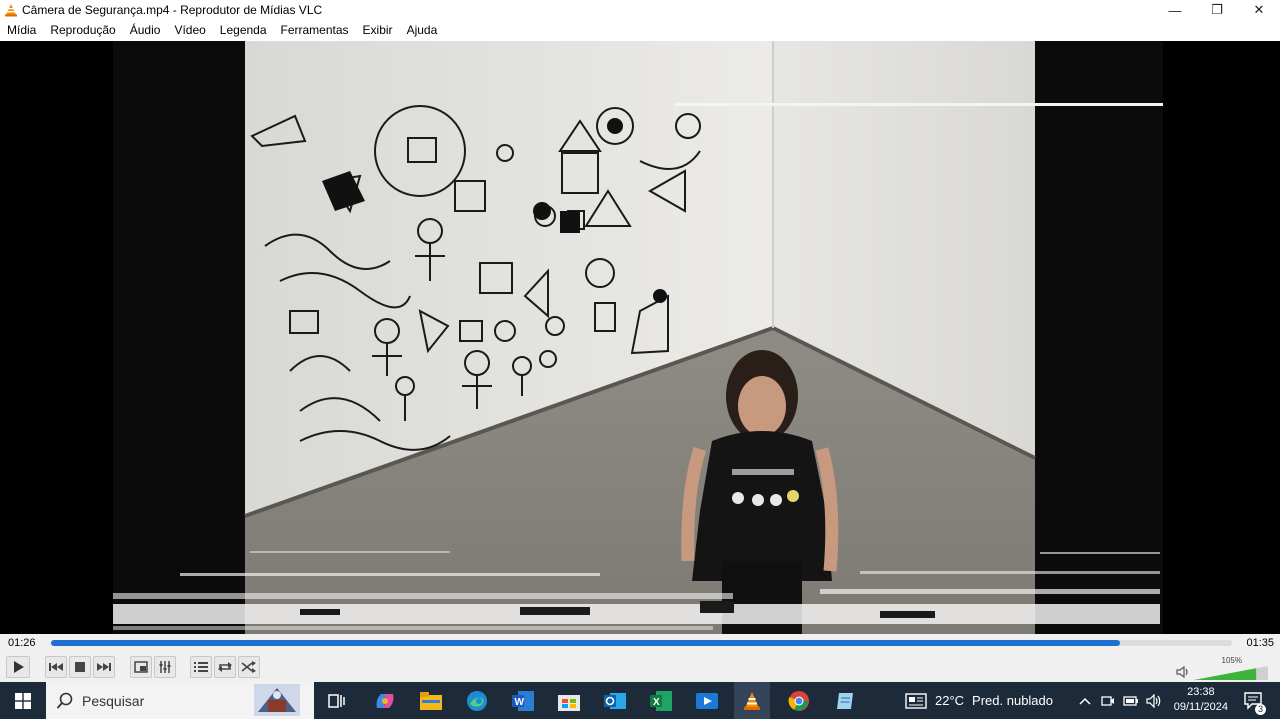  I want to click on taskbar-clock: 23:38 09/11/2024, so click(1201, 700).